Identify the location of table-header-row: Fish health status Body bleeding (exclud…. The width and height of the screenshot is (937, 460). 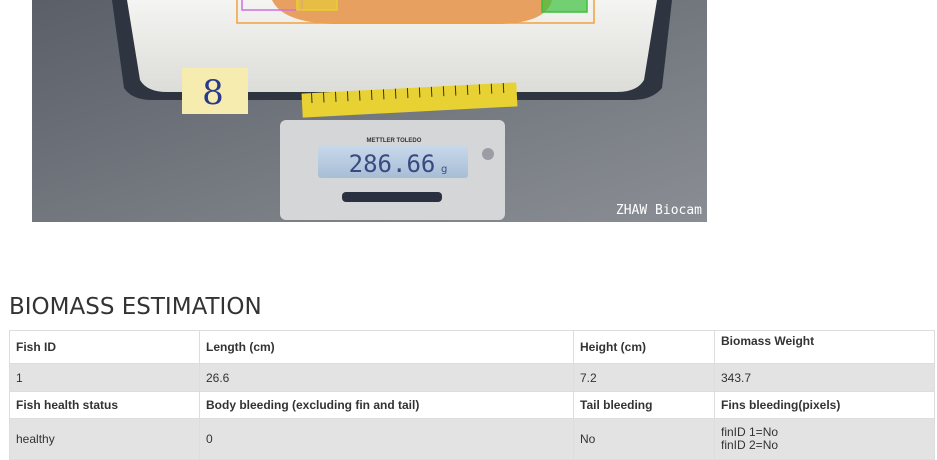
(472, 405).